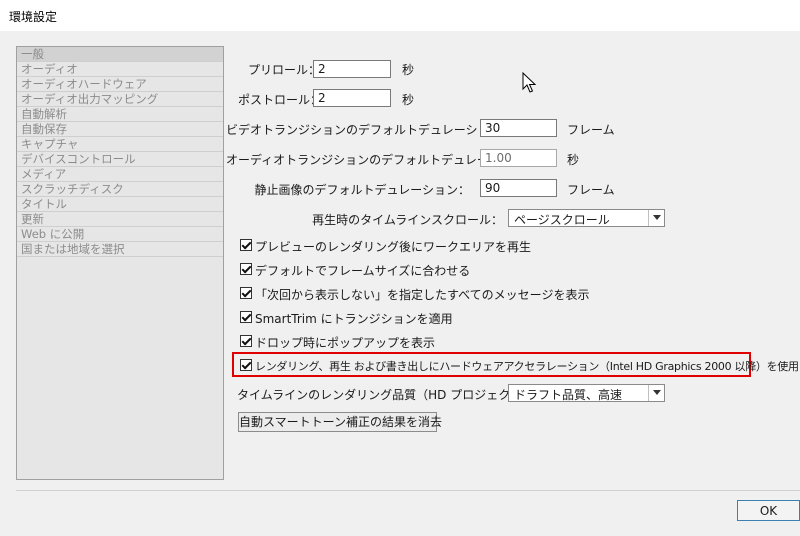  Describe the element at coordinates (246, 317) in the screenshot. I see `checkbox-smarttrim-transition` at that location.